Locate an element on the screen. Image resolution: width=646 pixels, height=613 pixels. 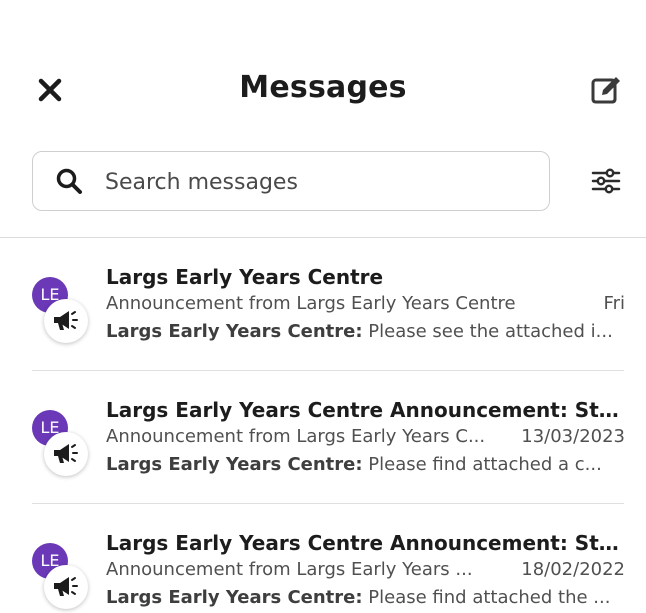
page-title: Messages is located at coordinates (323, 87).